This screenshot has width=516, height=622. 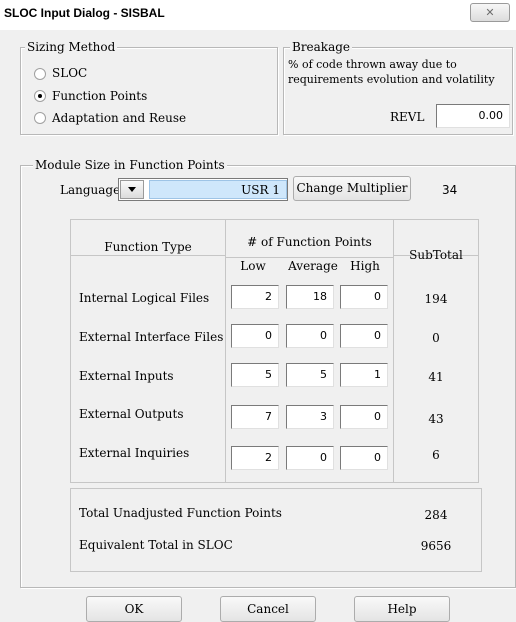 What do you see at coordinates (436, 377) in the screenshot?
I see `subtotal-external-inputs: 41` at bounding box center [436, 377].